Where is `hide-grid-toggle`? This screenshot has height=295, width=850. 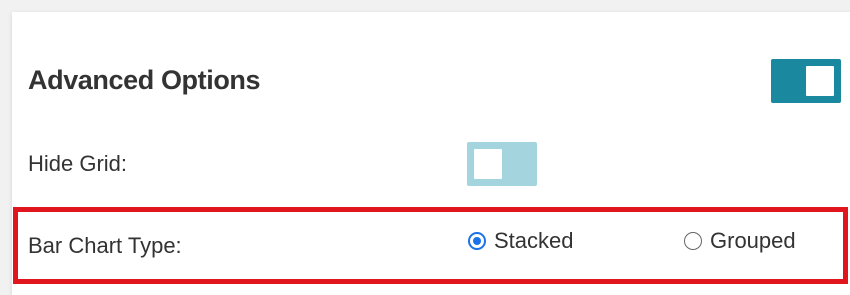 hide-grid-toggle is located at coordinates (502, 164).